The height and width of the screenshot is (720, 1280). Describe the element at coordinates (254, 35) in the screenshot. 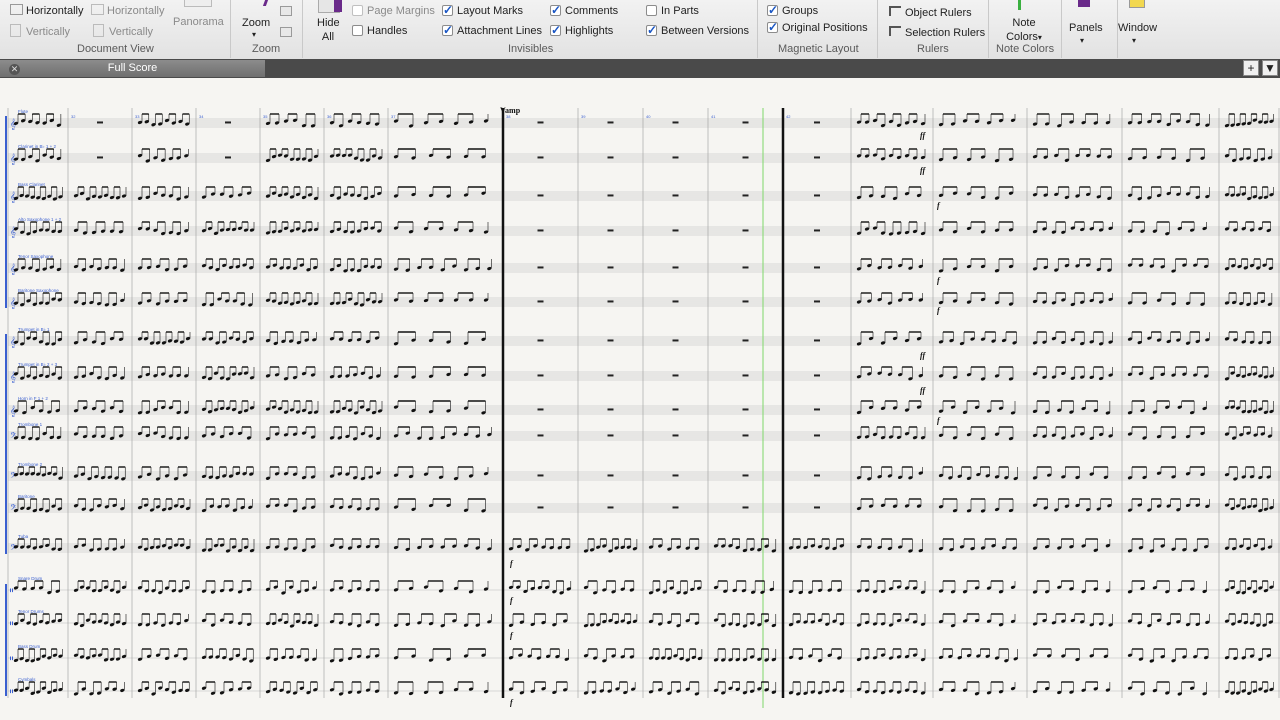

I see `zoom-dropdown-arrow: ▾` at that location.